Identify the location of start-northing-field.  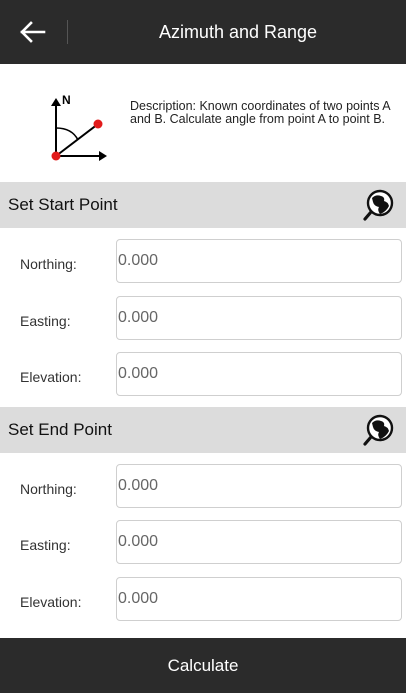
(259, 261).